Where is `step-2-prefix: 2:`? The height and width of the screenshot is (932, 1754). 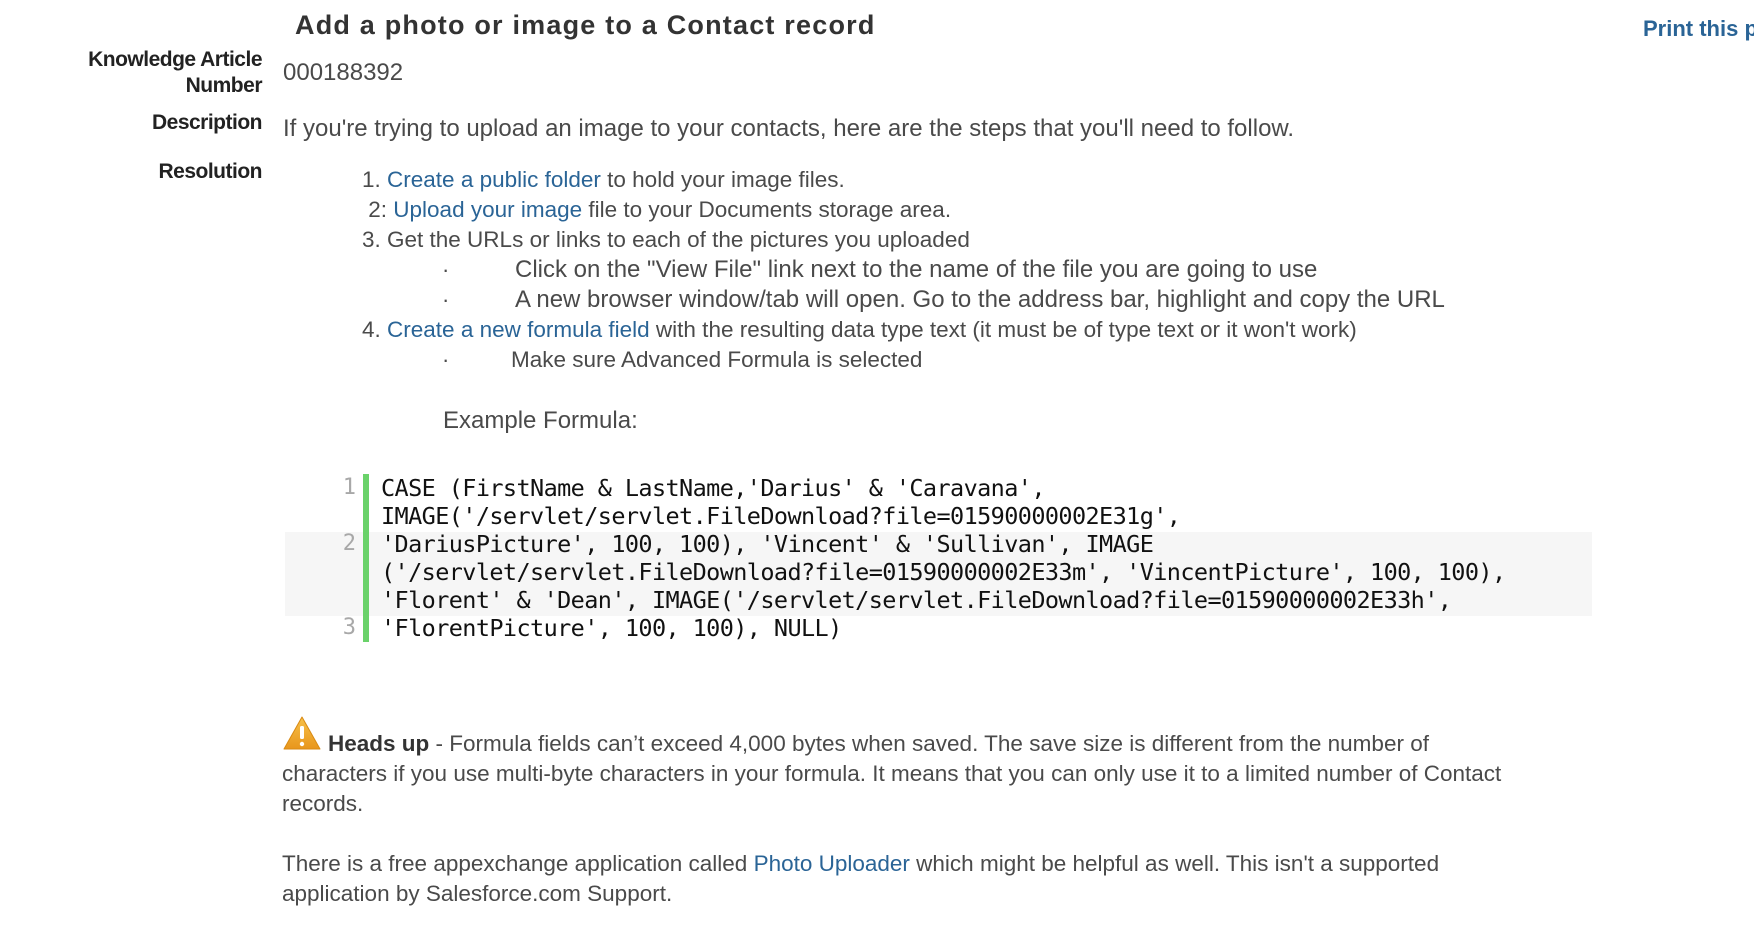
step-2-prefix: 2: is located at coordinates (378, 209).